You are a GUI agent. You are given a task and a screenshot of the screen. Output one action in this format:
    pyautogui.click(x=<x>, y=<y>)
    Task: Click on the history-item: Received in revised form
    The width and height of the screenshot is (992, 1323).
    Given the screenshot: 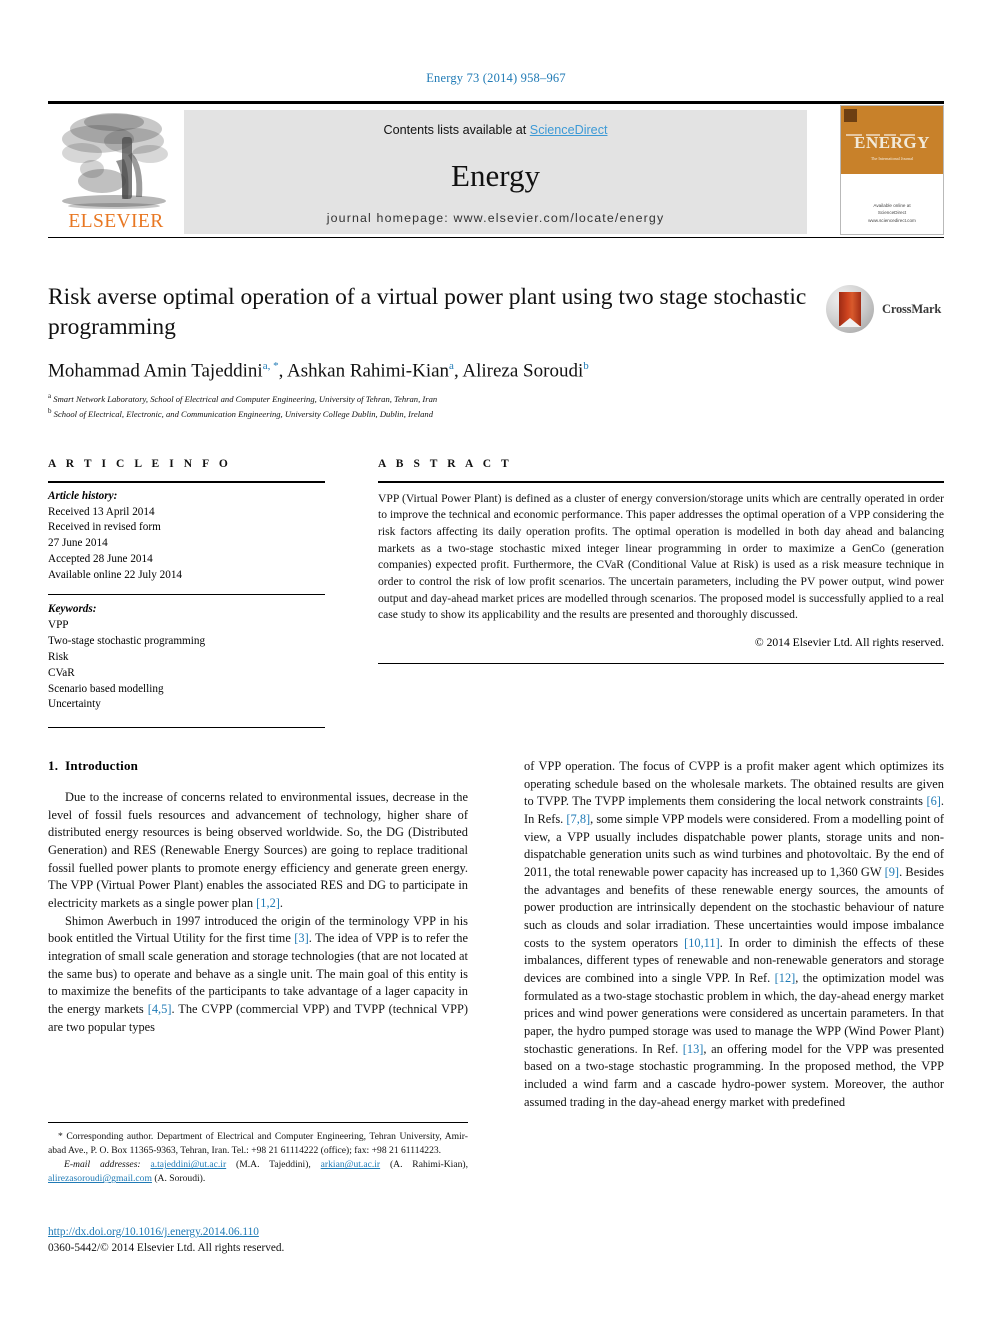 What is the action you would take?
    pyautogui.click(x=104, y=527)
    